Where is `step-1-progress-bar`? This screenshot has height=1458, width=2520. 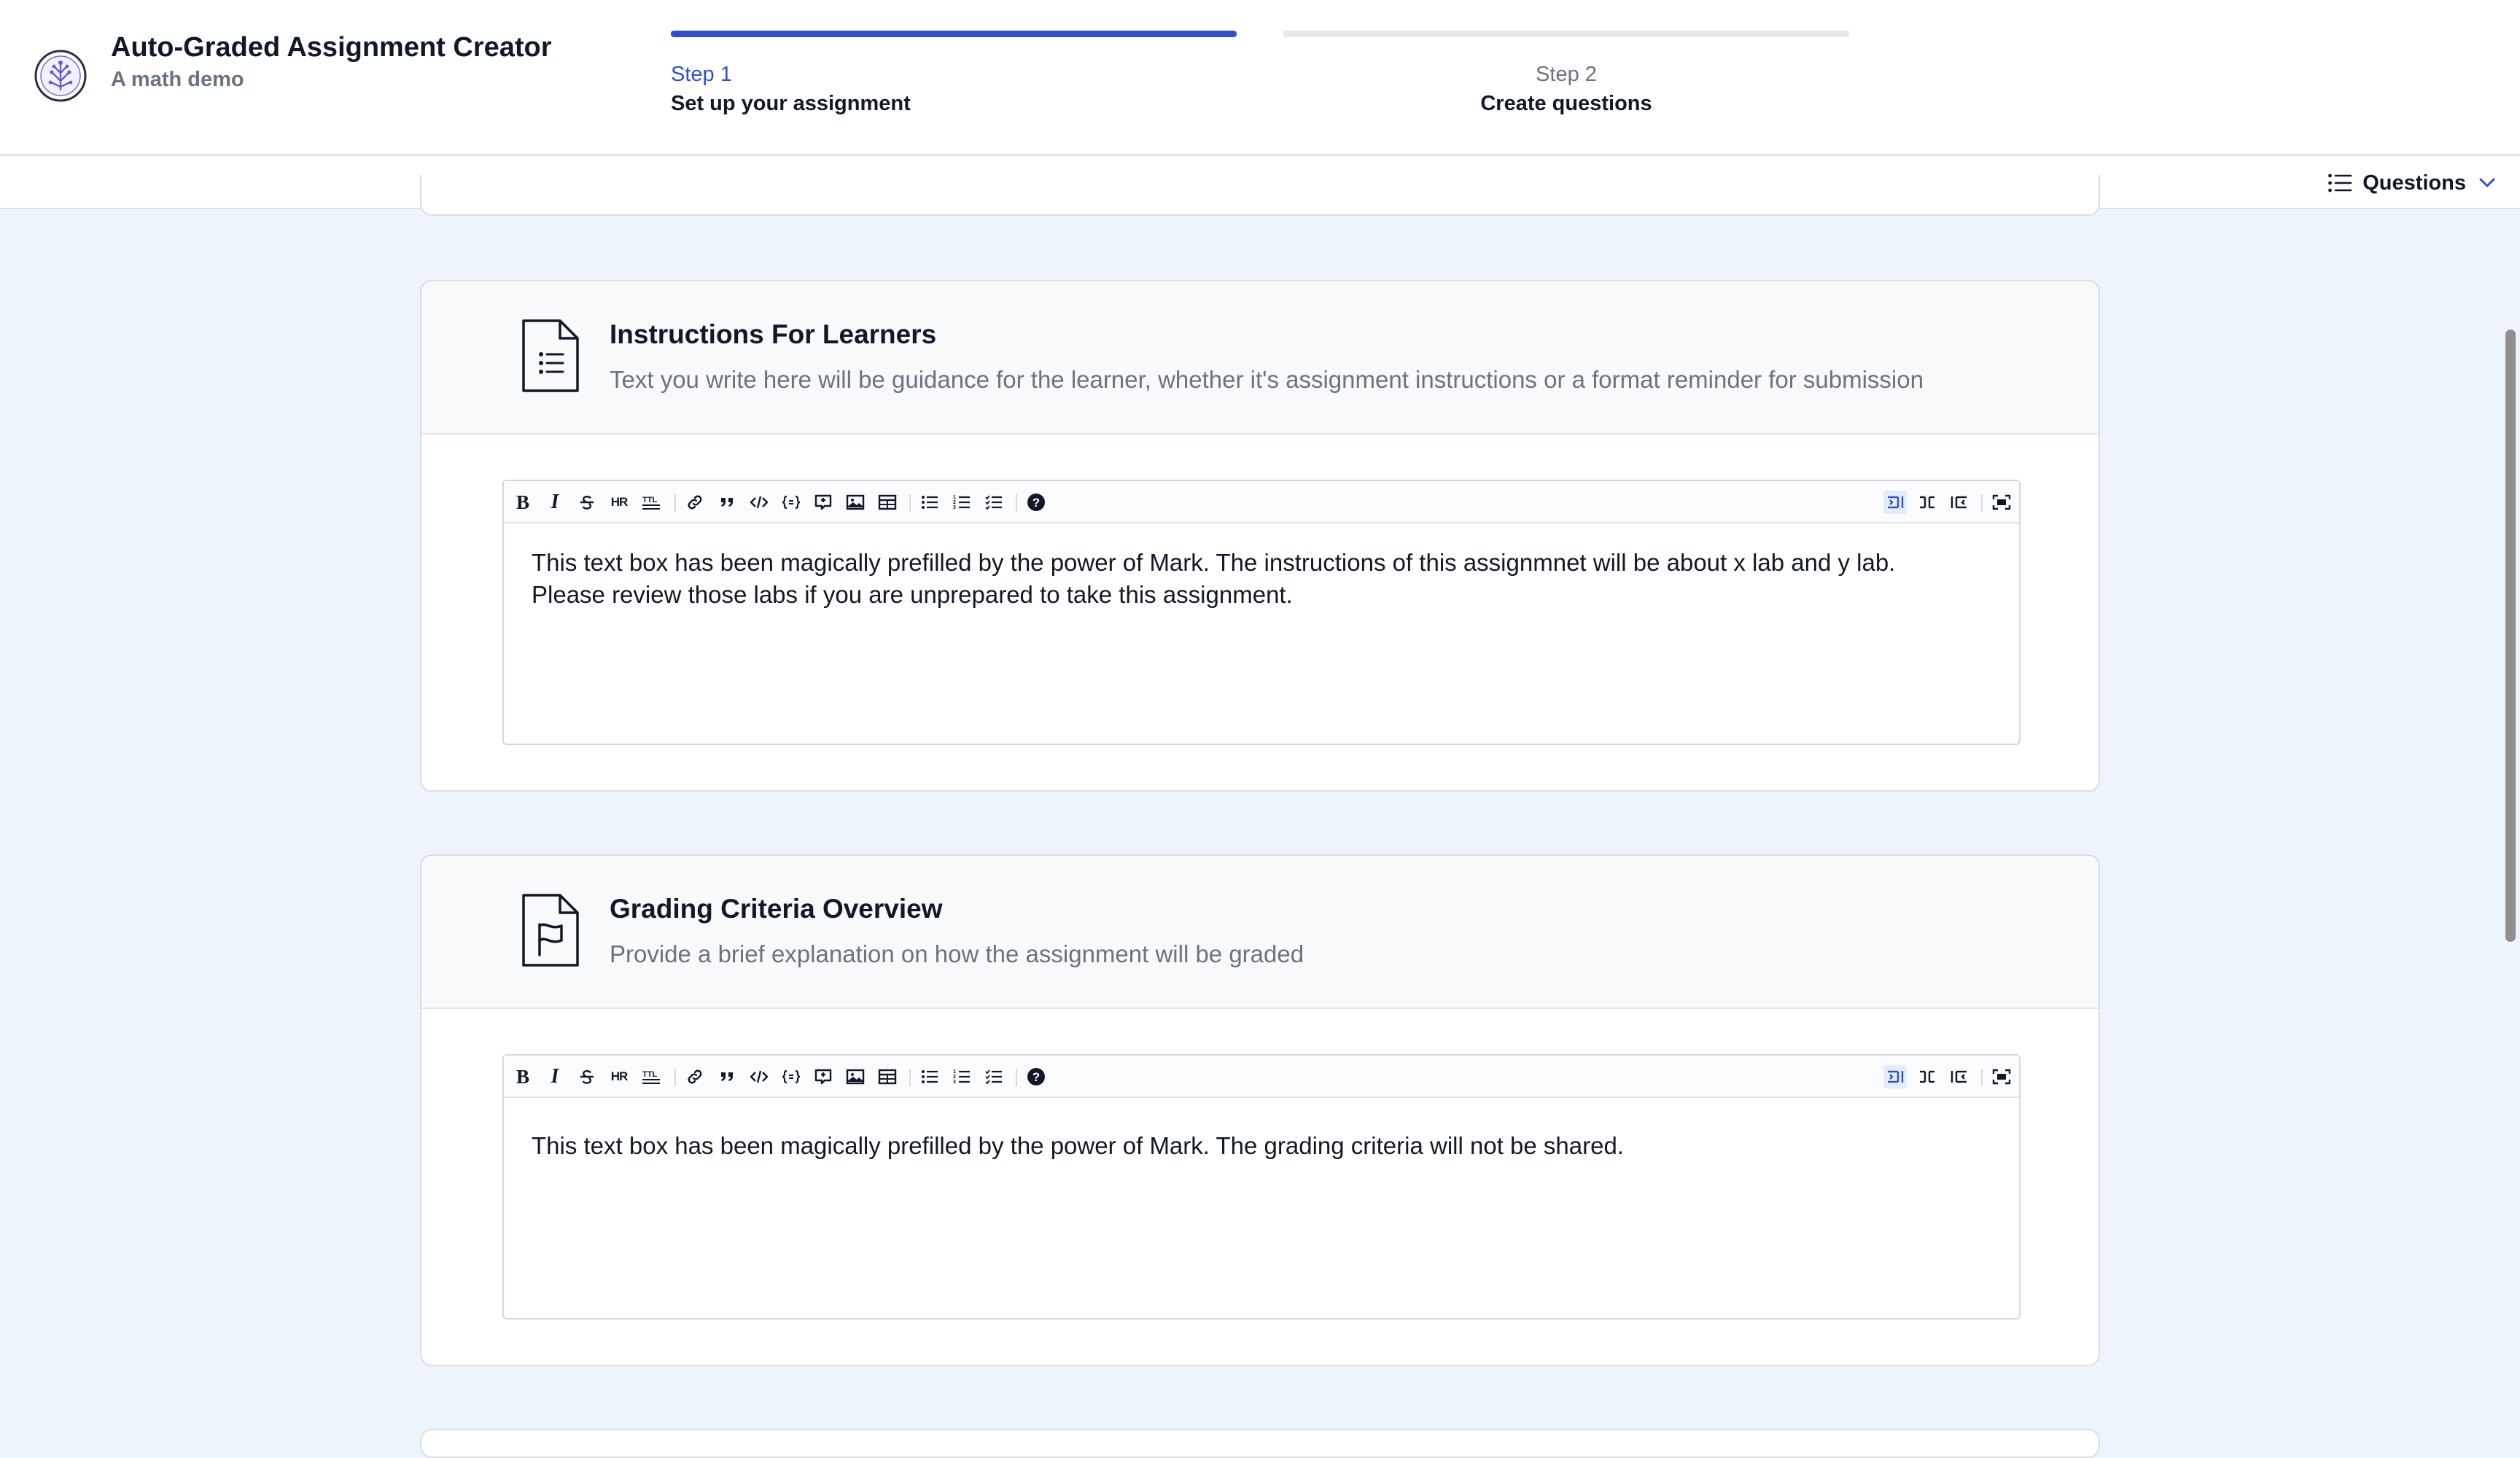
step-1-progress-bar is located at coordinates (954, 34).